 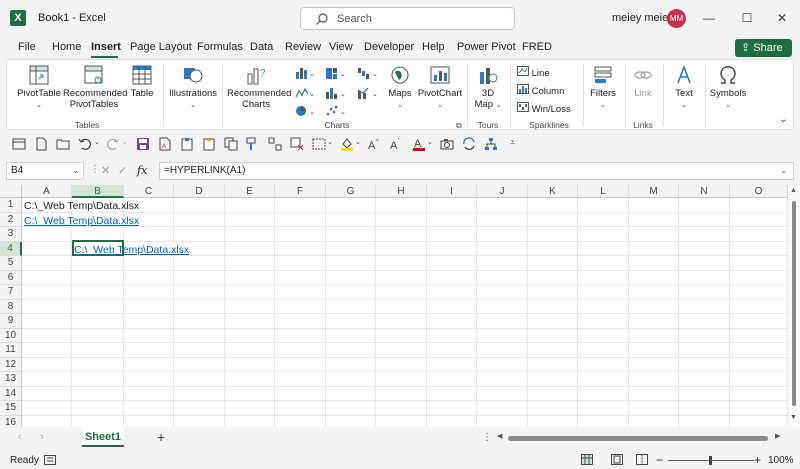 I want to click on previous-sheet-icon: ‹, so click(x=20, y=437).